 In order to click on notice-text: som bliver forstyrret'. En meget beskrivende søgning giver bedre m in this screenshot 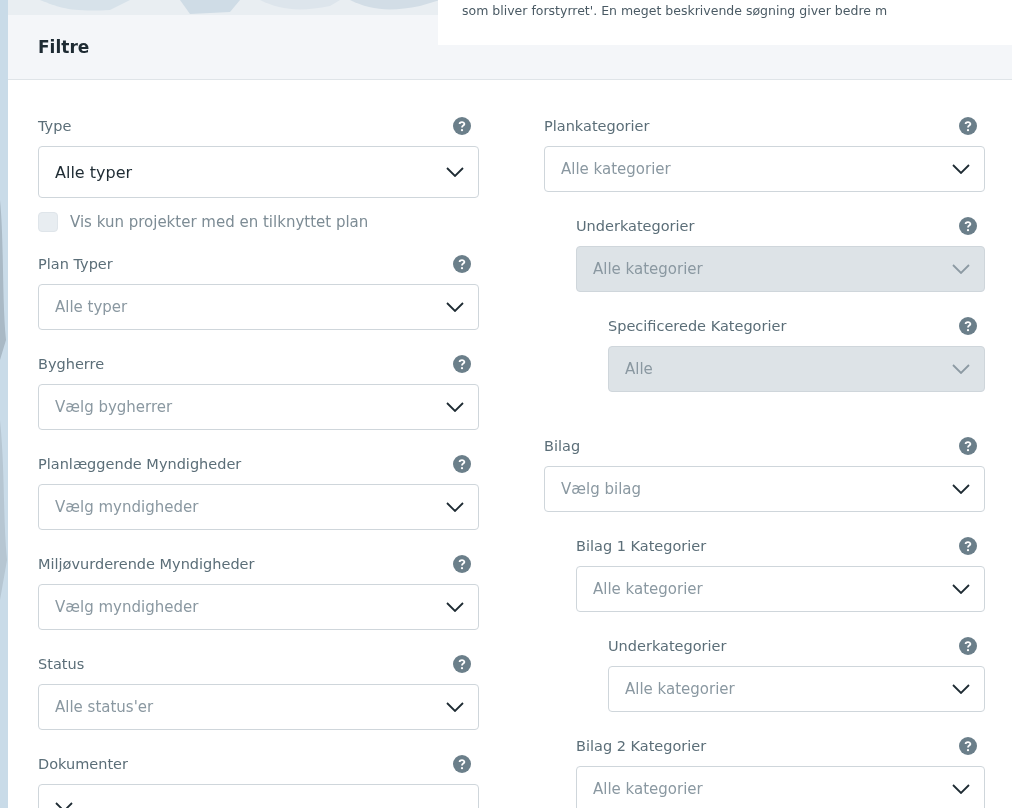, I will do `click(675, 10)`.